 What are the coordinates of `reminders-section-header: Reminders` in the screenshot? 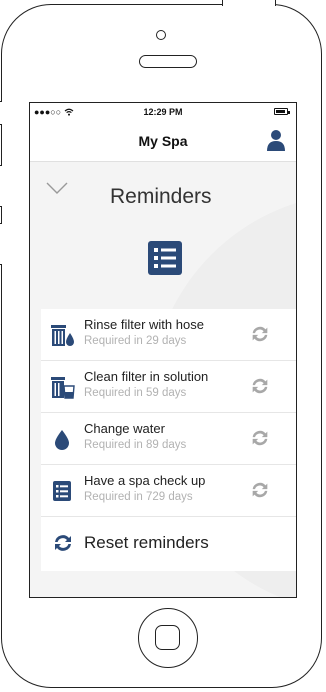 It's located at (163, 191).